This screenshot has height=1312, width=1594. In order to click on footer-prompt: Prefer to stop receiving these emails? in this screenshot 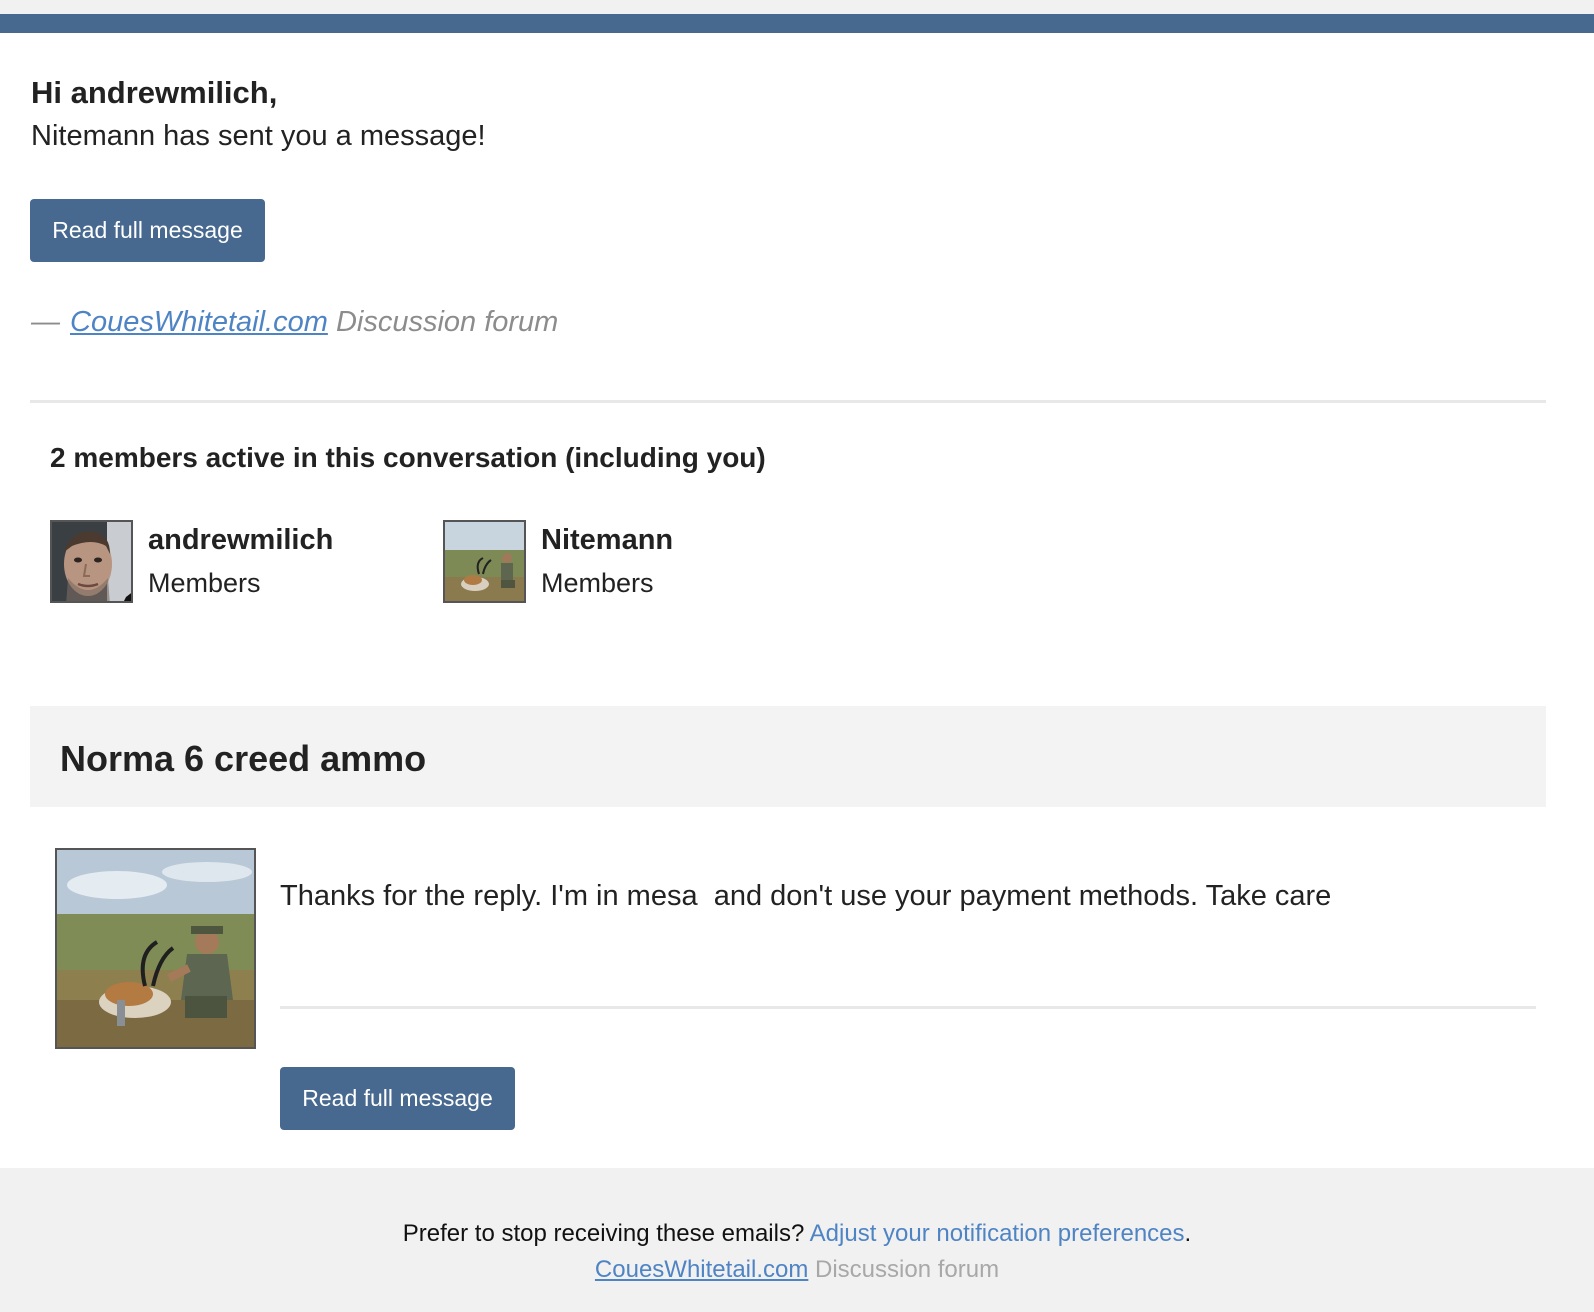, I will do `click(603, 1233)`.